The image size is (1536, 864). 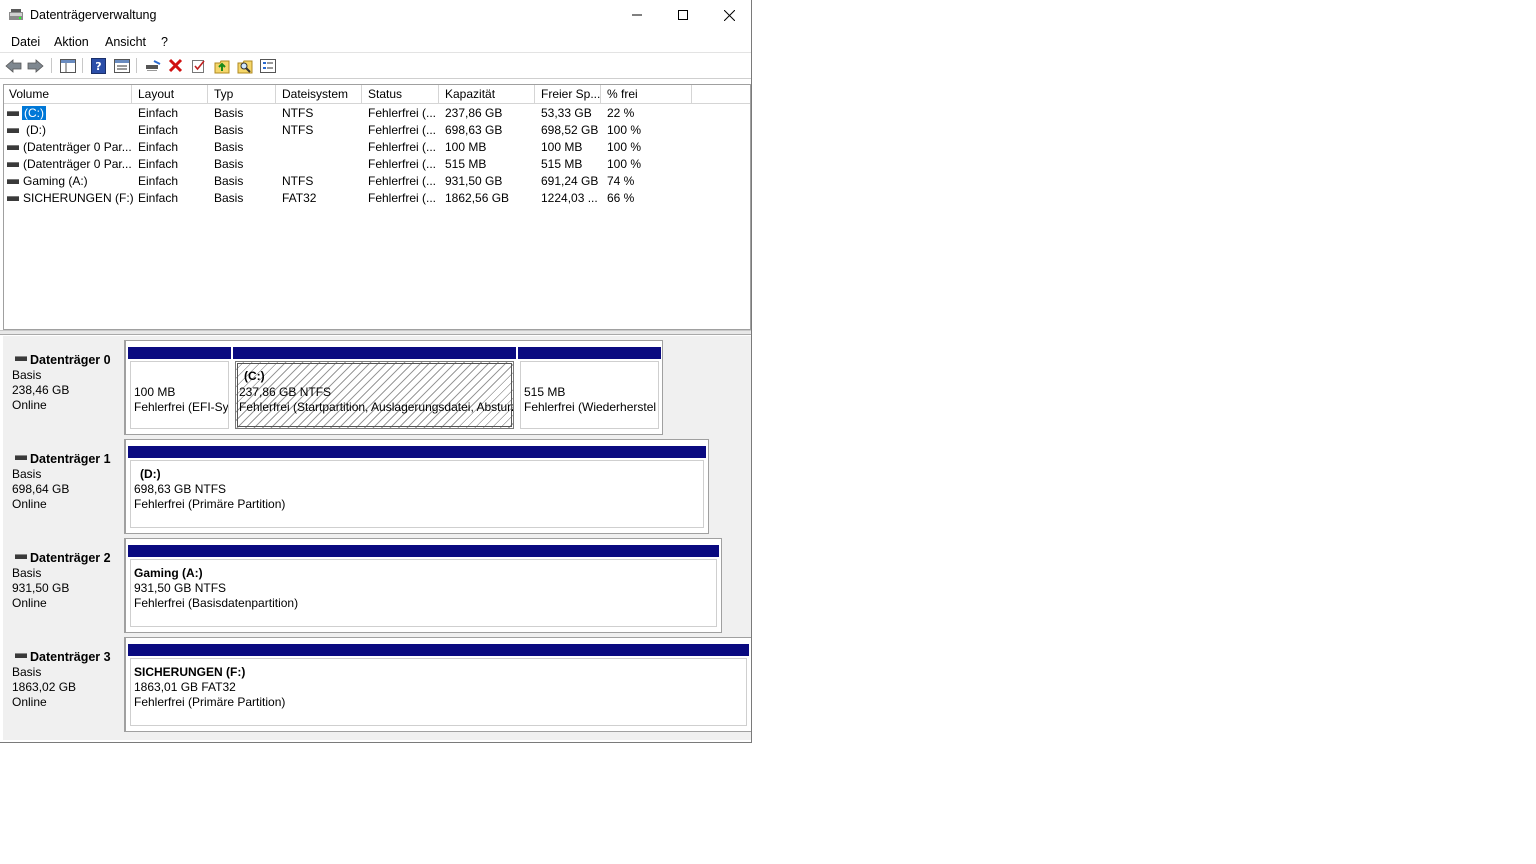 What do you see at coordinates (466, 147) in the screenshot?
I see `volume-capacity: 100 MB` at bounding box center [466, 147].